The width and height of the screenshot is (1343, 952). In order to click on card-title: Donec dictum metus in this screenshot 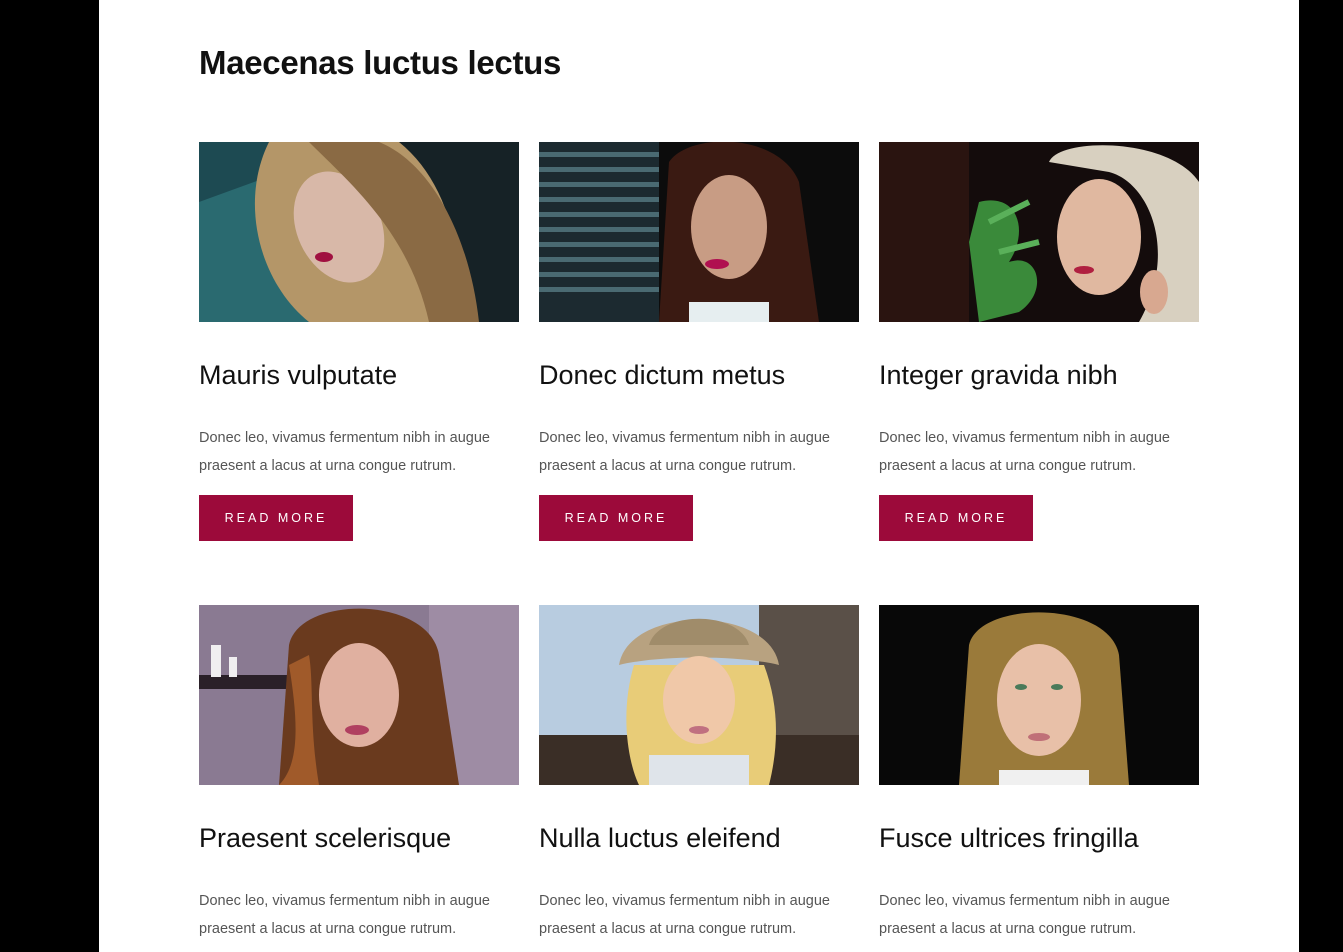, I will do `click(662, 375)`.